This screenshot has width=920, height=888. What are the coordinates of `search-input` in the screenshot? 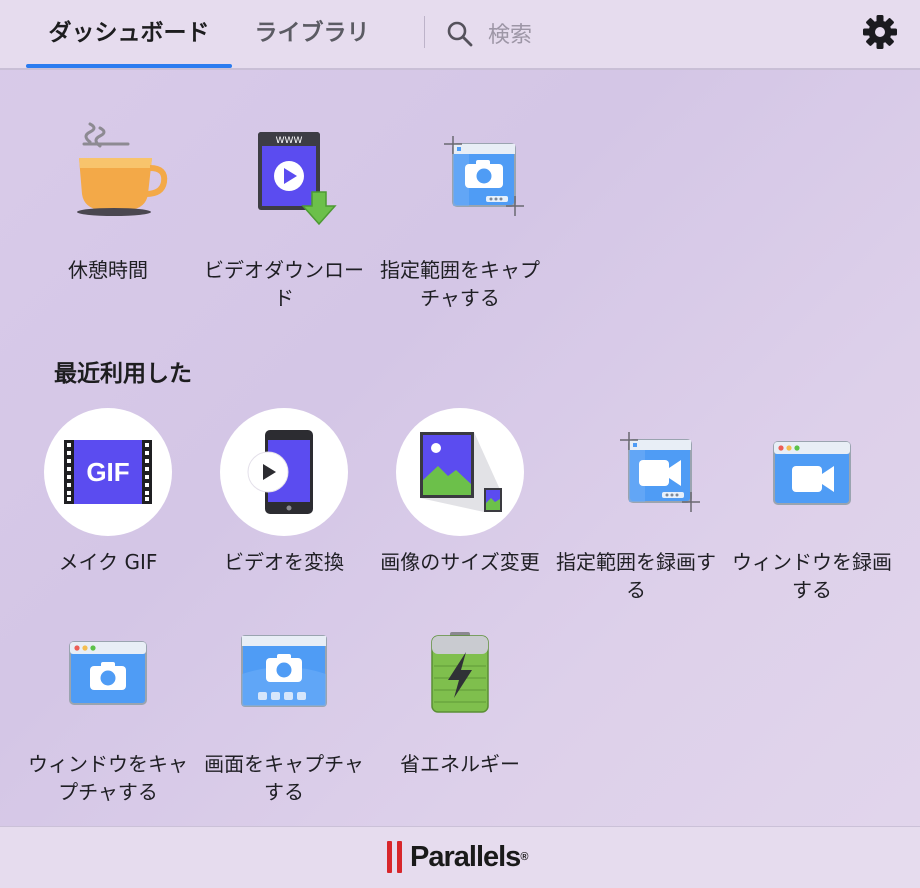 It's located at (653, 35).